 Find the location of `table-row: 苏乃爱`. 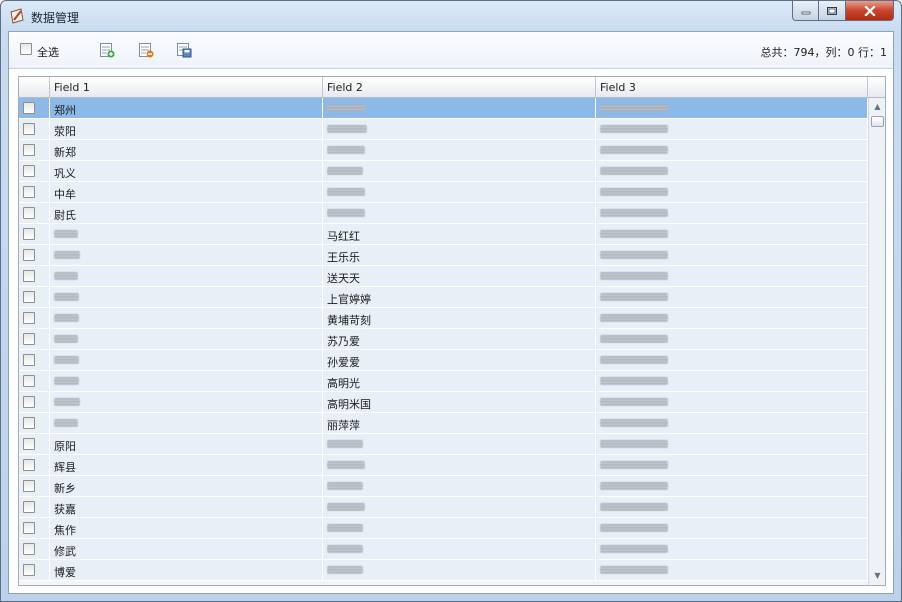

table-row: 苏乃爱 is located at coordinates (443, 339).